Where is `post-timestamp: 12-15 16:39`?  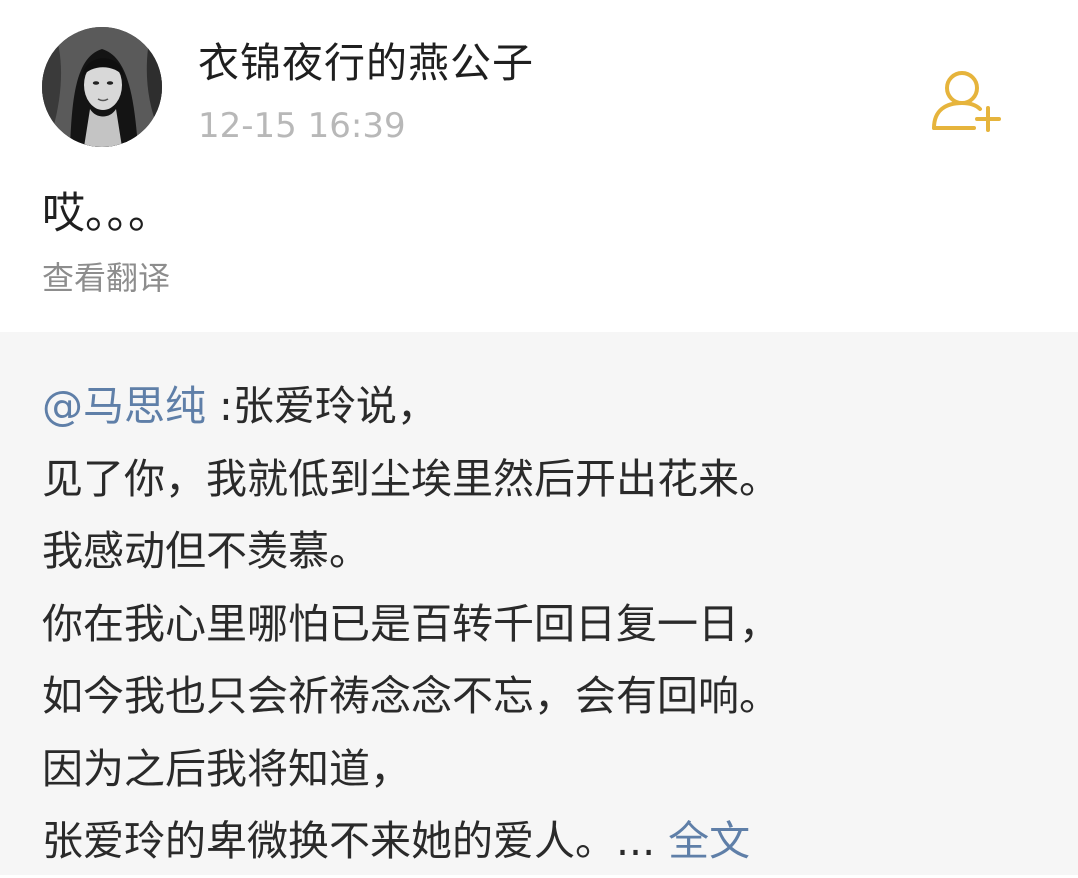 post-timestamp: 12-15 16:39 is located at coordinates (302, 126).